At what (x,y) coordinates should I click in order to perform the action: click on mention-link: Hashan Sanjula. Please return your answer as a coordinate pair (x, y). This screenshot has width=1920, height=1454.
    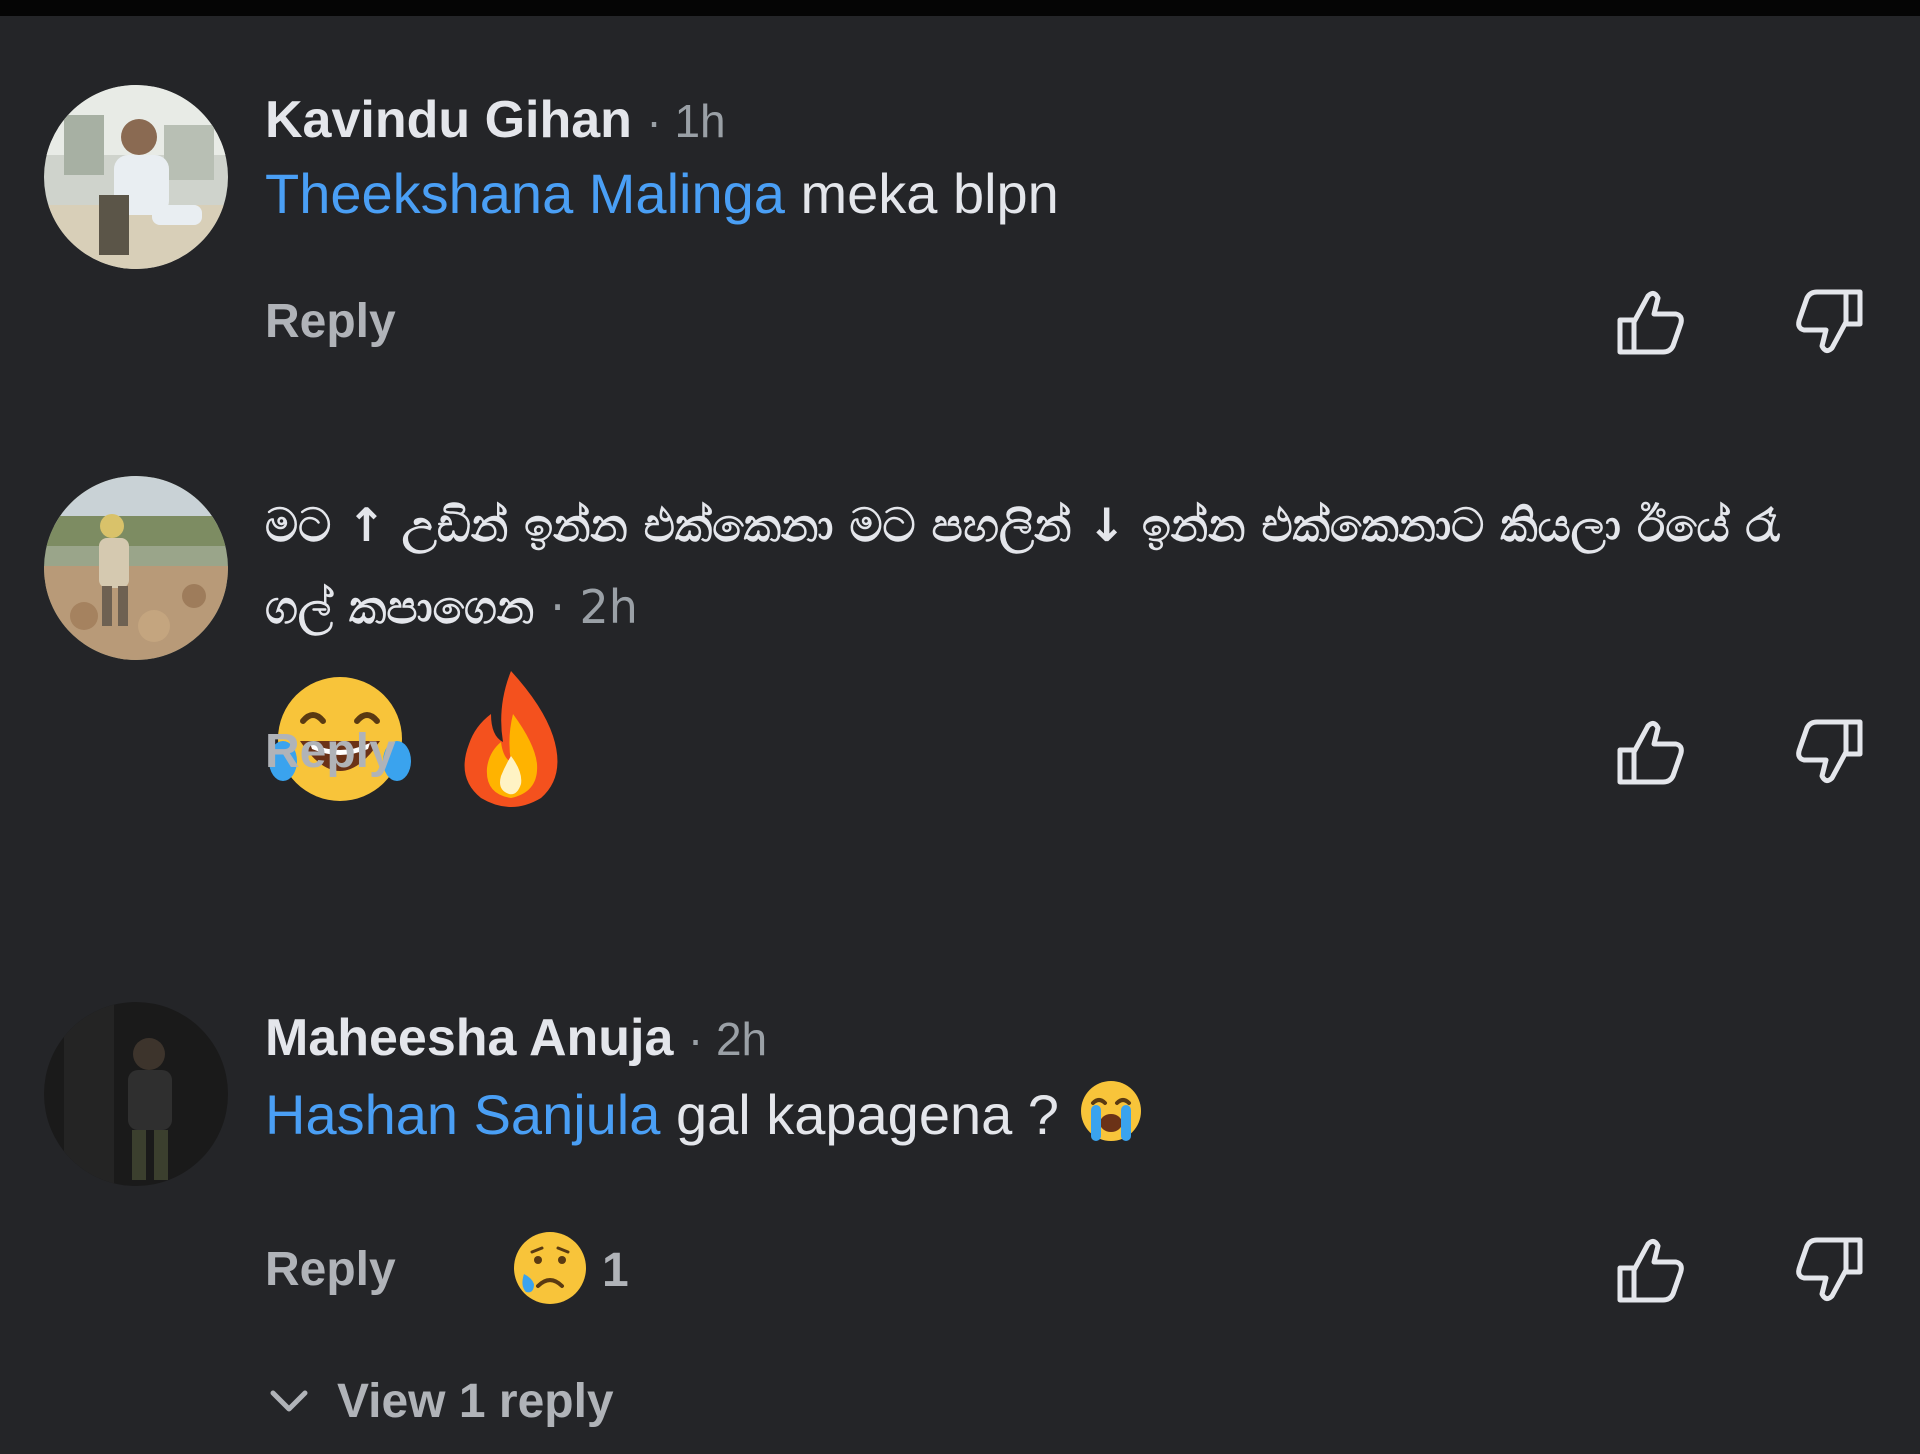
    Looking at the image, I should click on (462, 1114).